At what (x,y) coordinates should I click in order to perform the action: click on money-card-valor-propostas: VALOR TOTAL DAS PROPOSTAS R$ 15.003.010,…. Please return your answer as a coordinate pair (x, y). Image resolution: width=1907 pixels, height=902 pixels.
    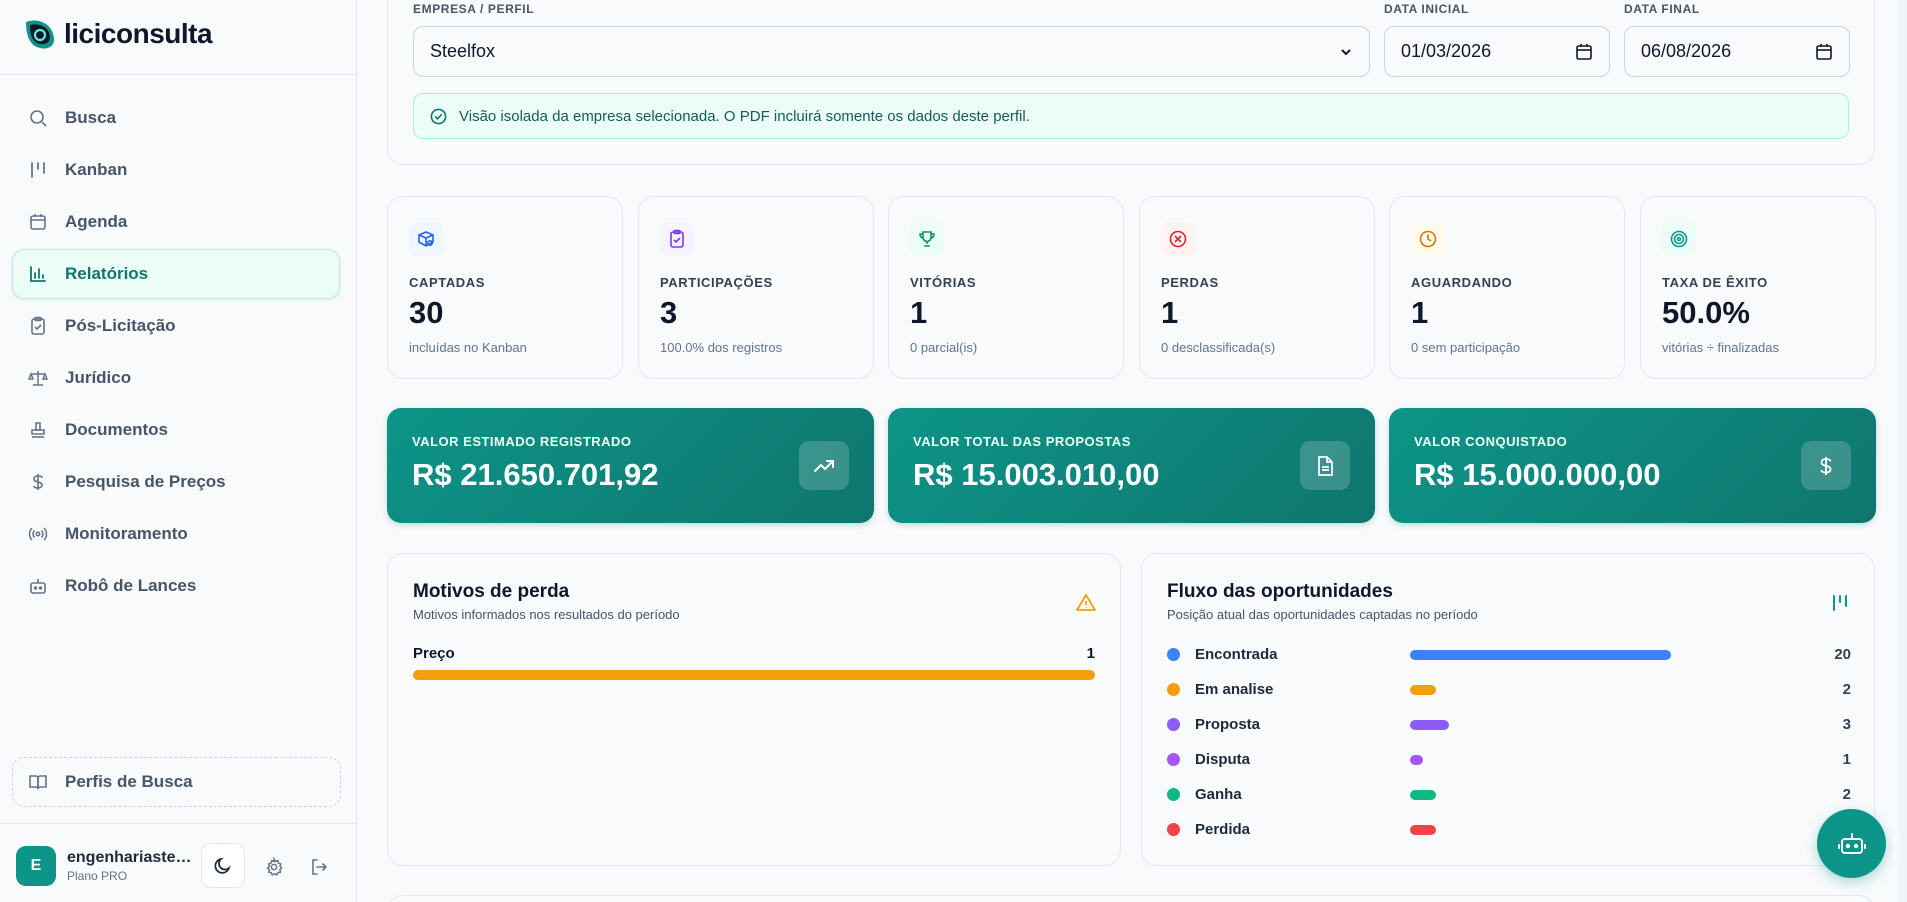
    Looking at the image, I should click on (1131, 465).